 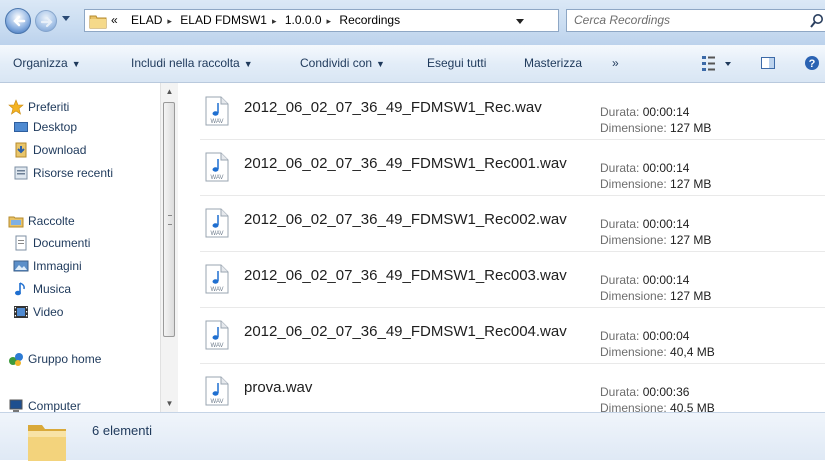 I want to click on nav-documents-label: Documenti, so click(x=62, y=243).